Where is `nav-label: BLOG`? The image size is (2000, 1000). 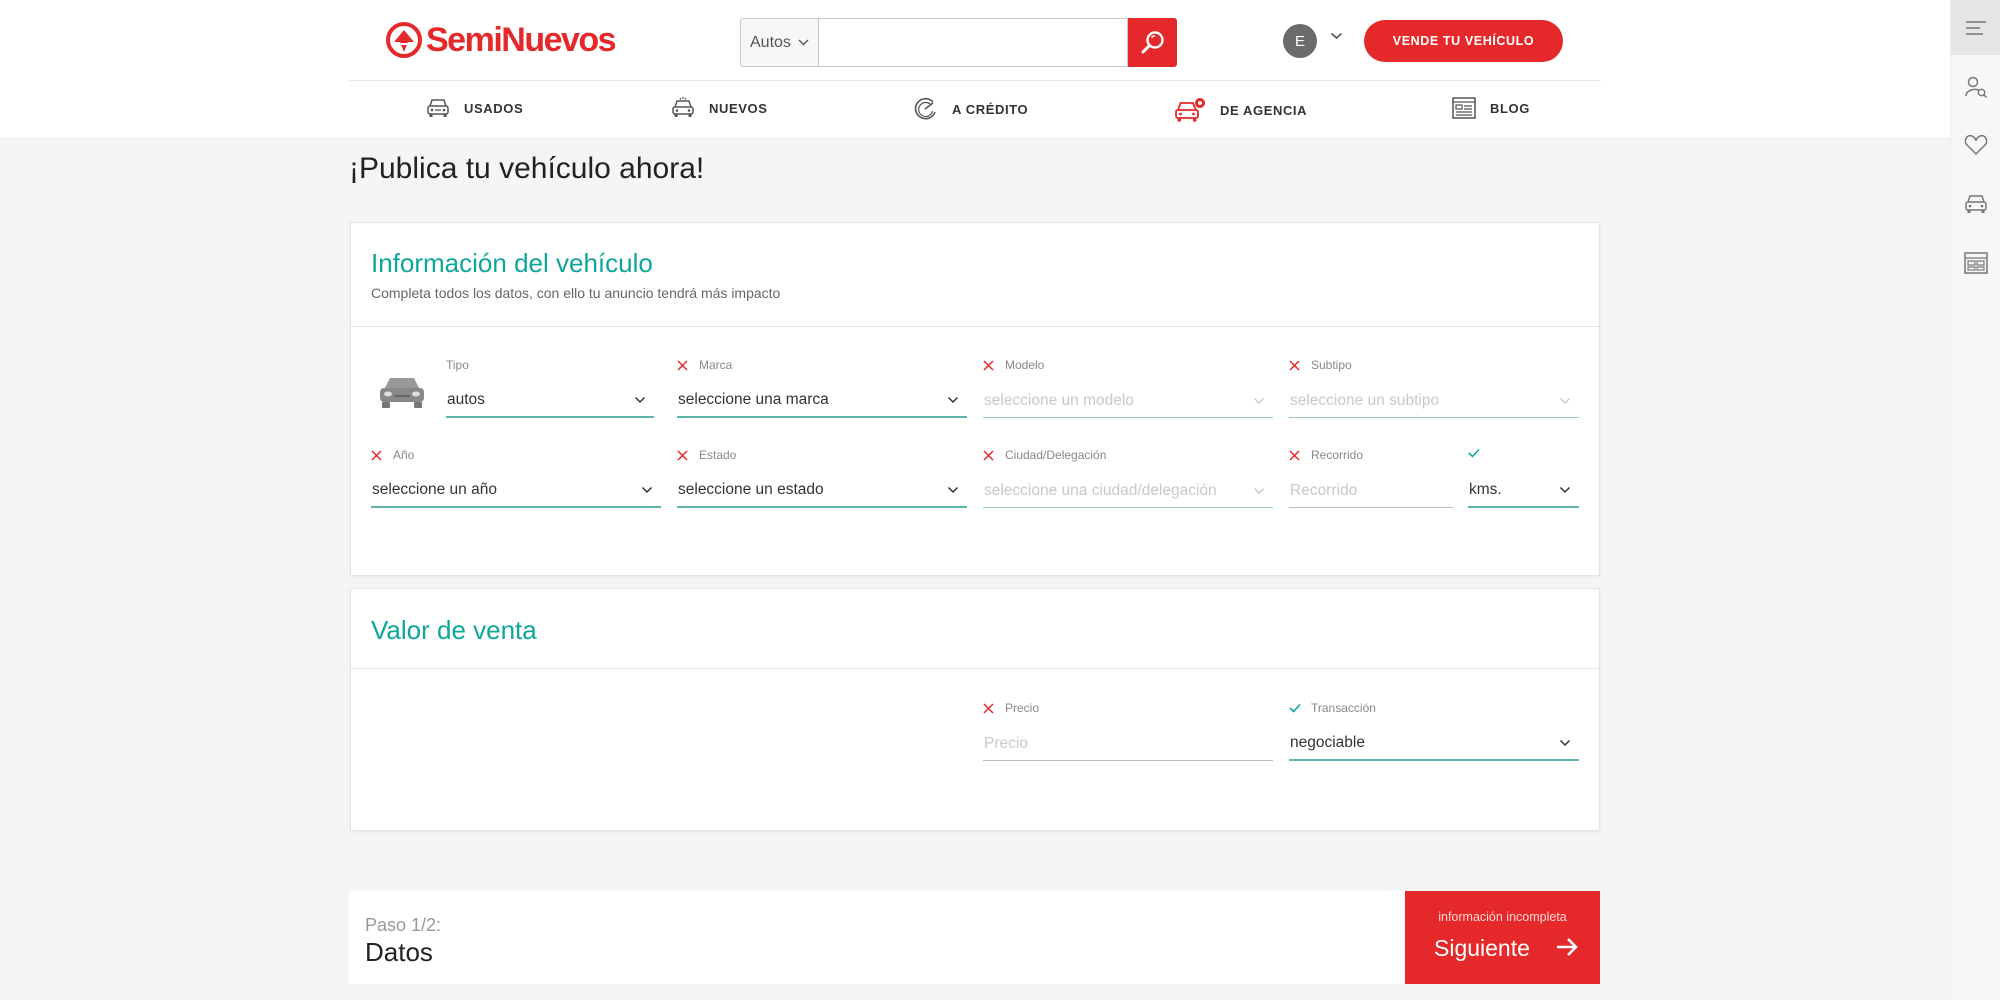 nav-label: BLOG is located at coordinates (1510, 108).